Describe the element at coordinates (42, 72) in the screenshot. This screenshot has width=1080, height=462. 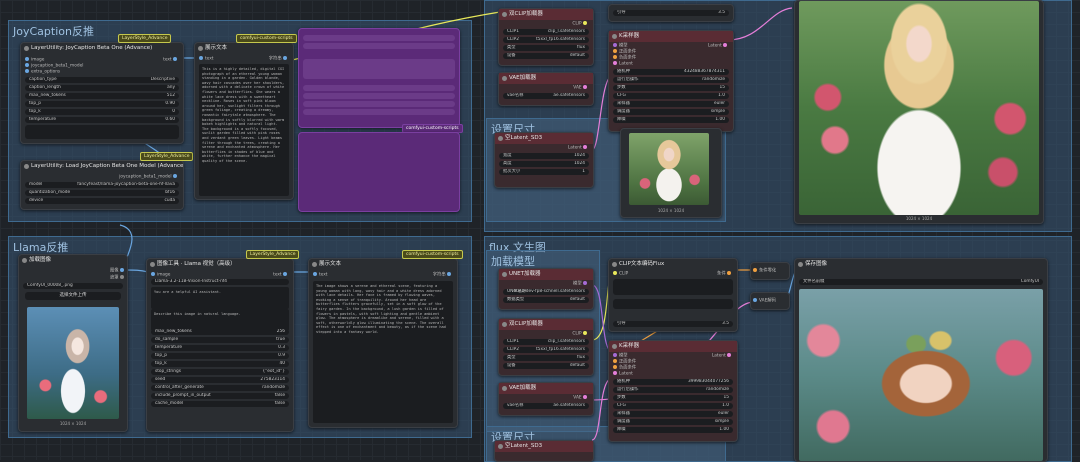
I see `input-port-extra: extra_options` at that location.